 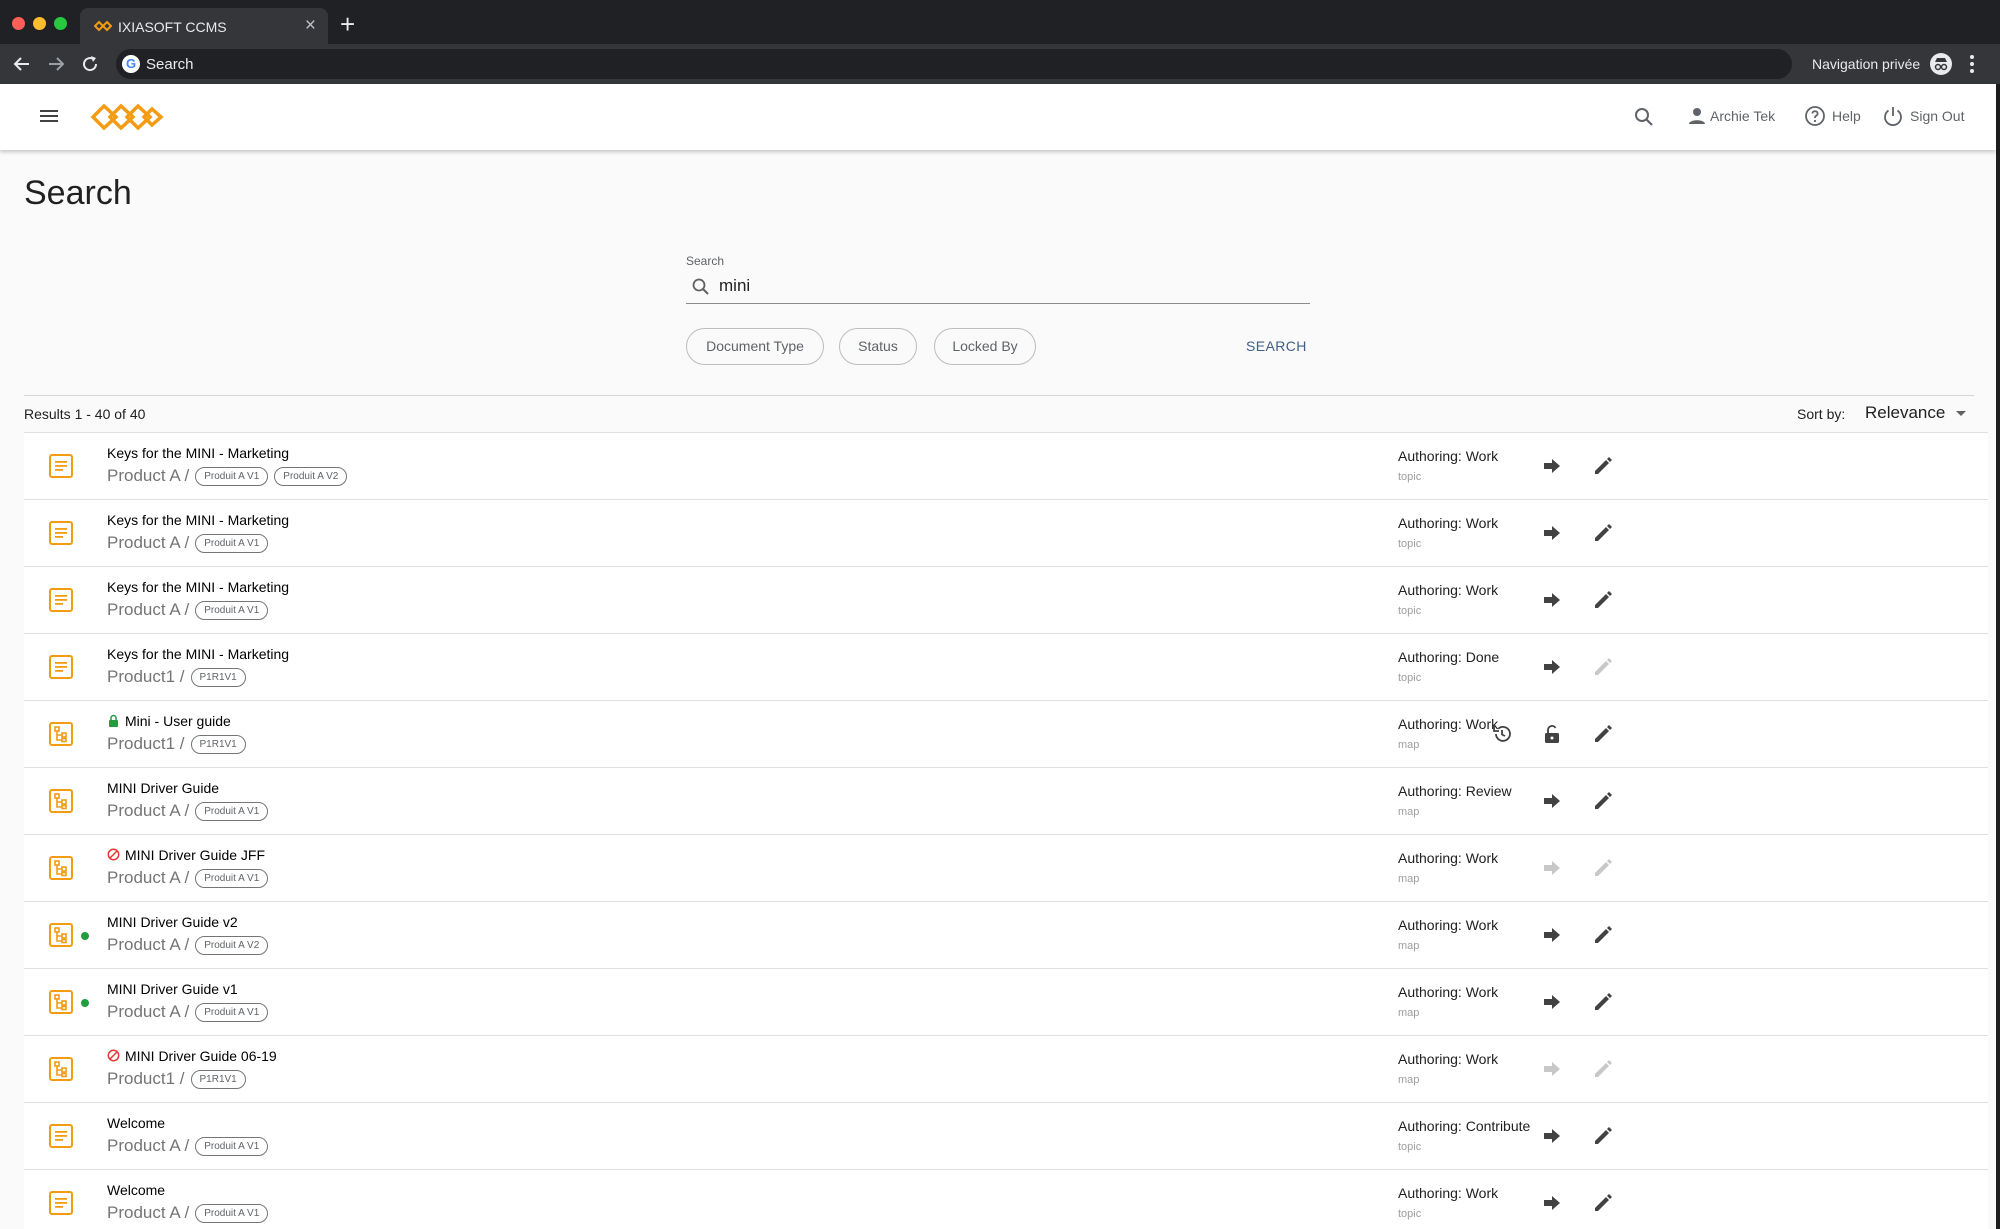 What do you see at coordinates (1276, 346) in the screenshot?
I see `search-button: SEARCH` at bounding box center [1276, 346].